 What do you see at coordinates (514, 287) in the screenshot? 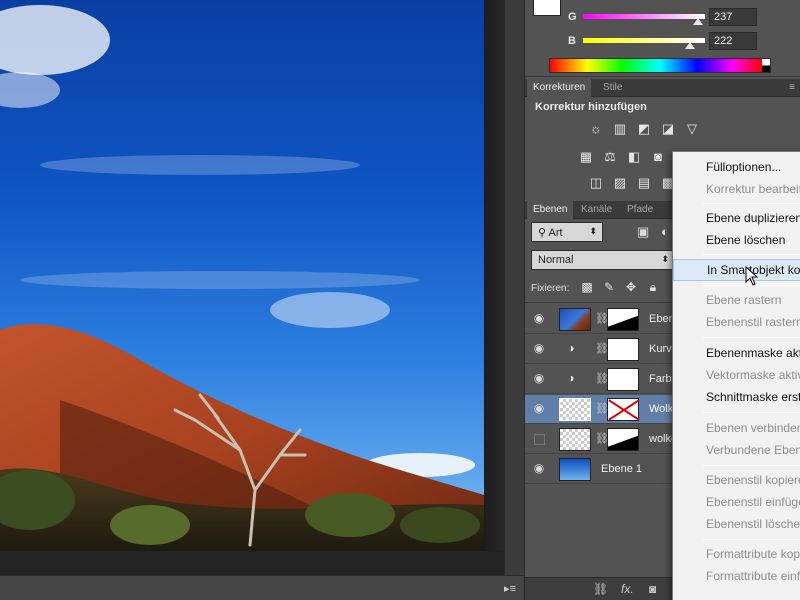
I see `vertical-scrollbar` at bounding box center [514, 287].